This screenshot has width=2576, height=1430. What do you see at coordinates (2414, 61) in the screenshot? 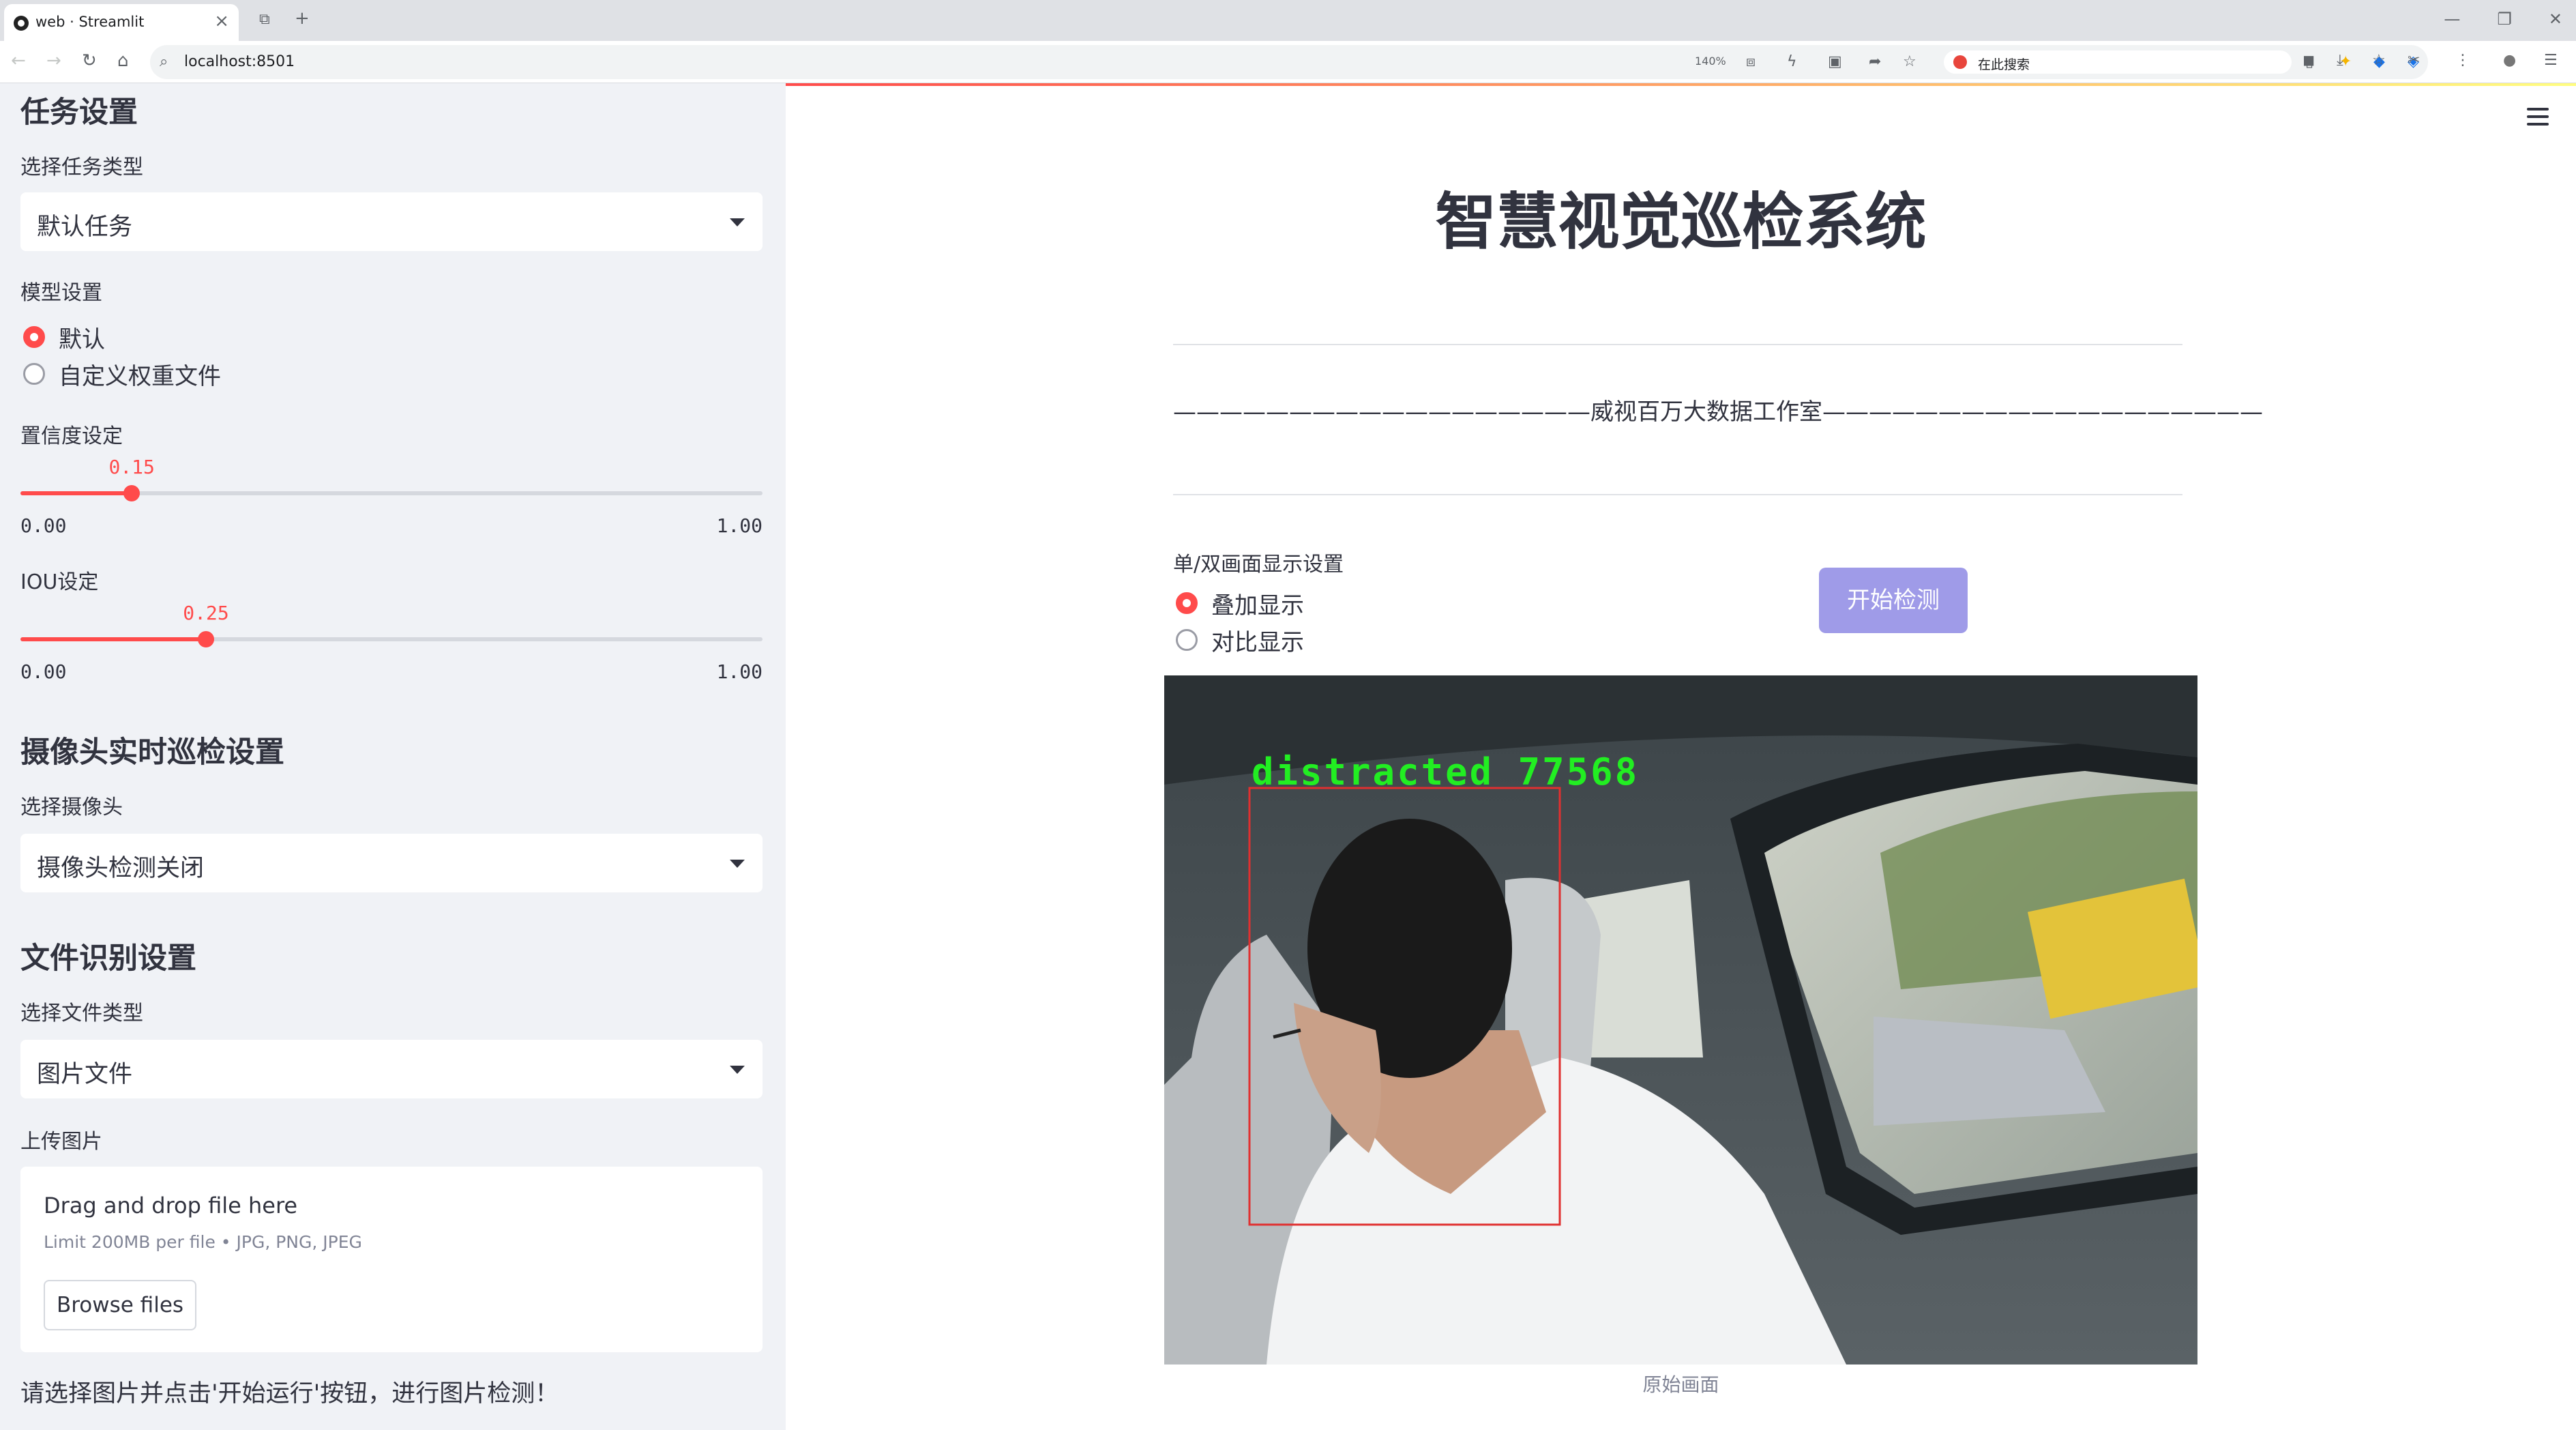
I see `cut-icon: ✂` at bounding box center [2414, 61].